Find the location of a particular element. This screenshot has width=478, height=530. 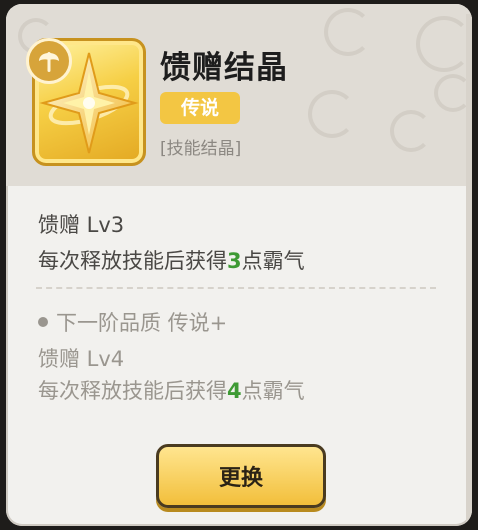

next-level-line: 馈赠 Lv4 is located at coordinates (81, 359).